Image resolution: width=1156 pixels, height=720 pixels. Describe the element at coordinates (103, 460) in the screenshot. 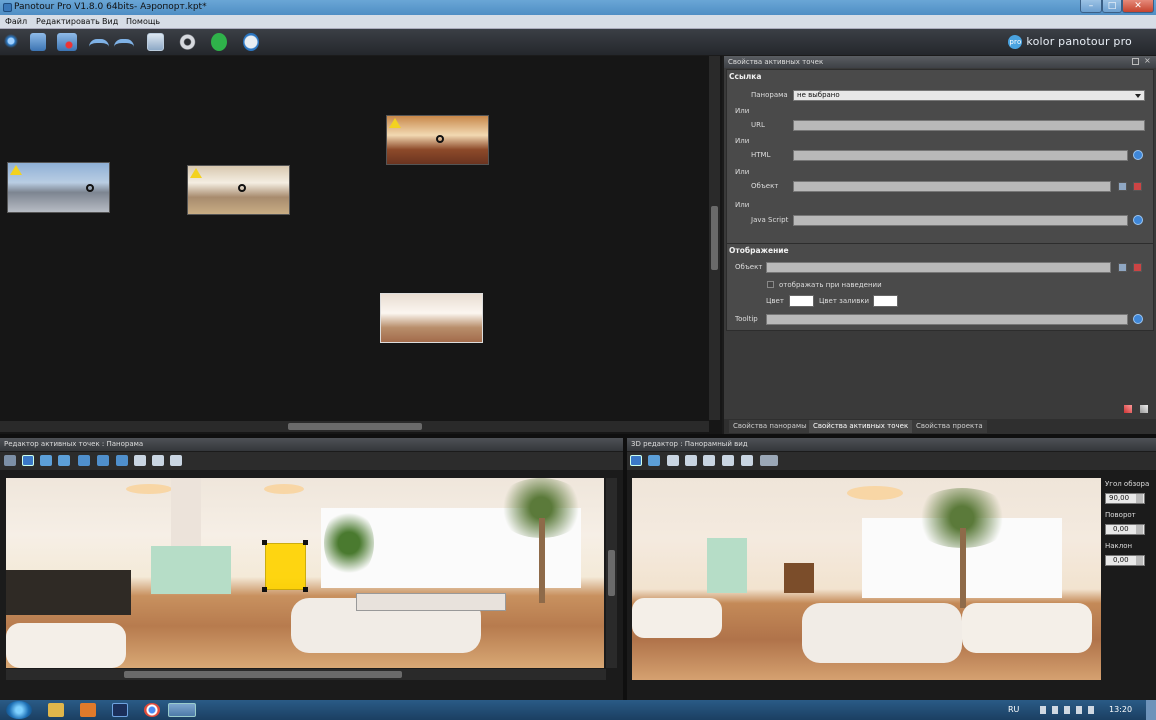

I see `move-point-icon` at that location.